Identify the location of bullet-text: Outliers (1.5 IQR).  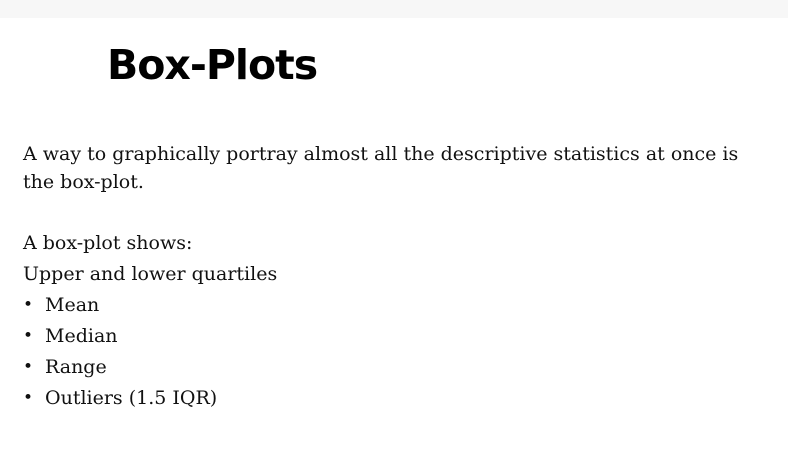
(131, 398).